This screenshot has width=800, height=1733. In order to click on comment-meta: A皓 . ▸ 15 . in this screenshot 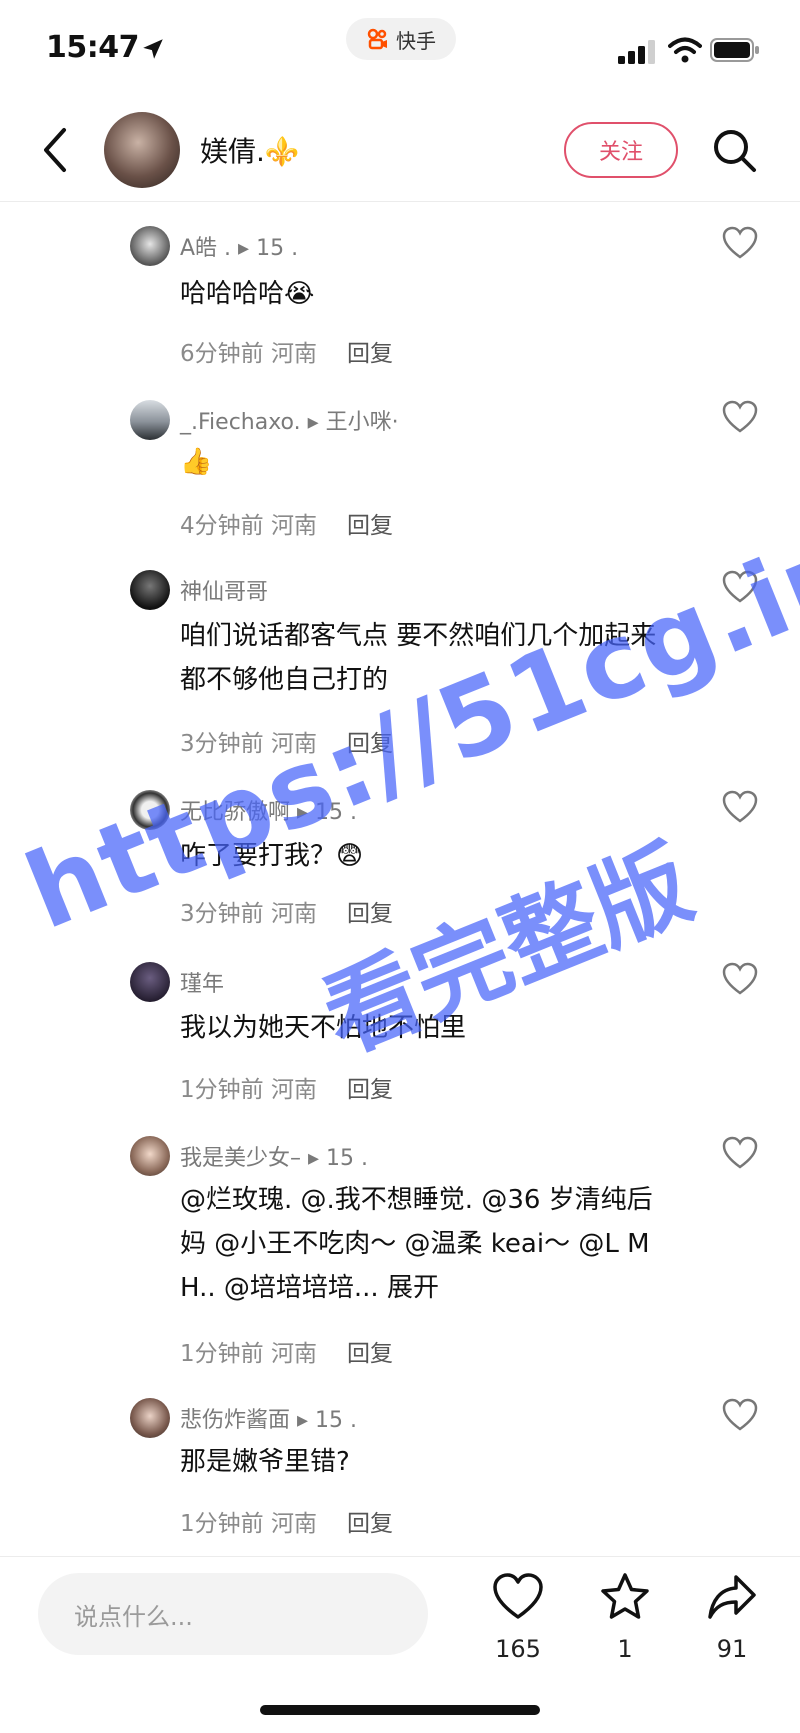, I will do `click(239, 246)`.